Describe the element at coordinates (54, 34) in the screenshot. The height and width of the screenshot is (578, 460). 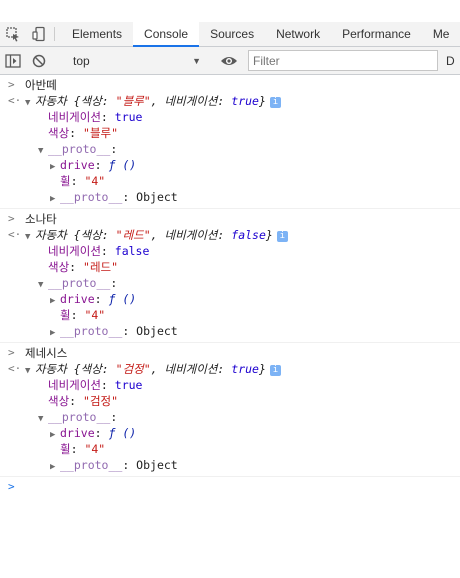
I see `toolbar-divider` at that location.